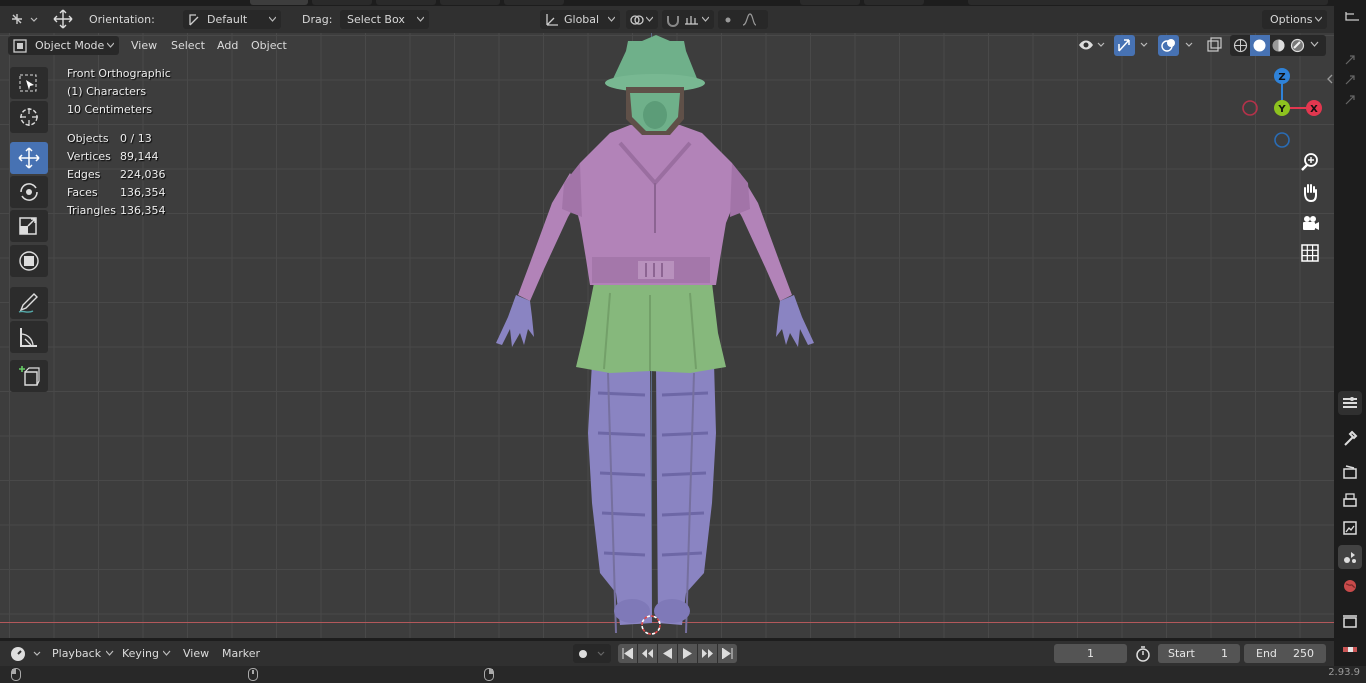 The width and height of the screenshot is (1366, 683). I want to click on jump-keyframe-back-button, so click(647, 653).